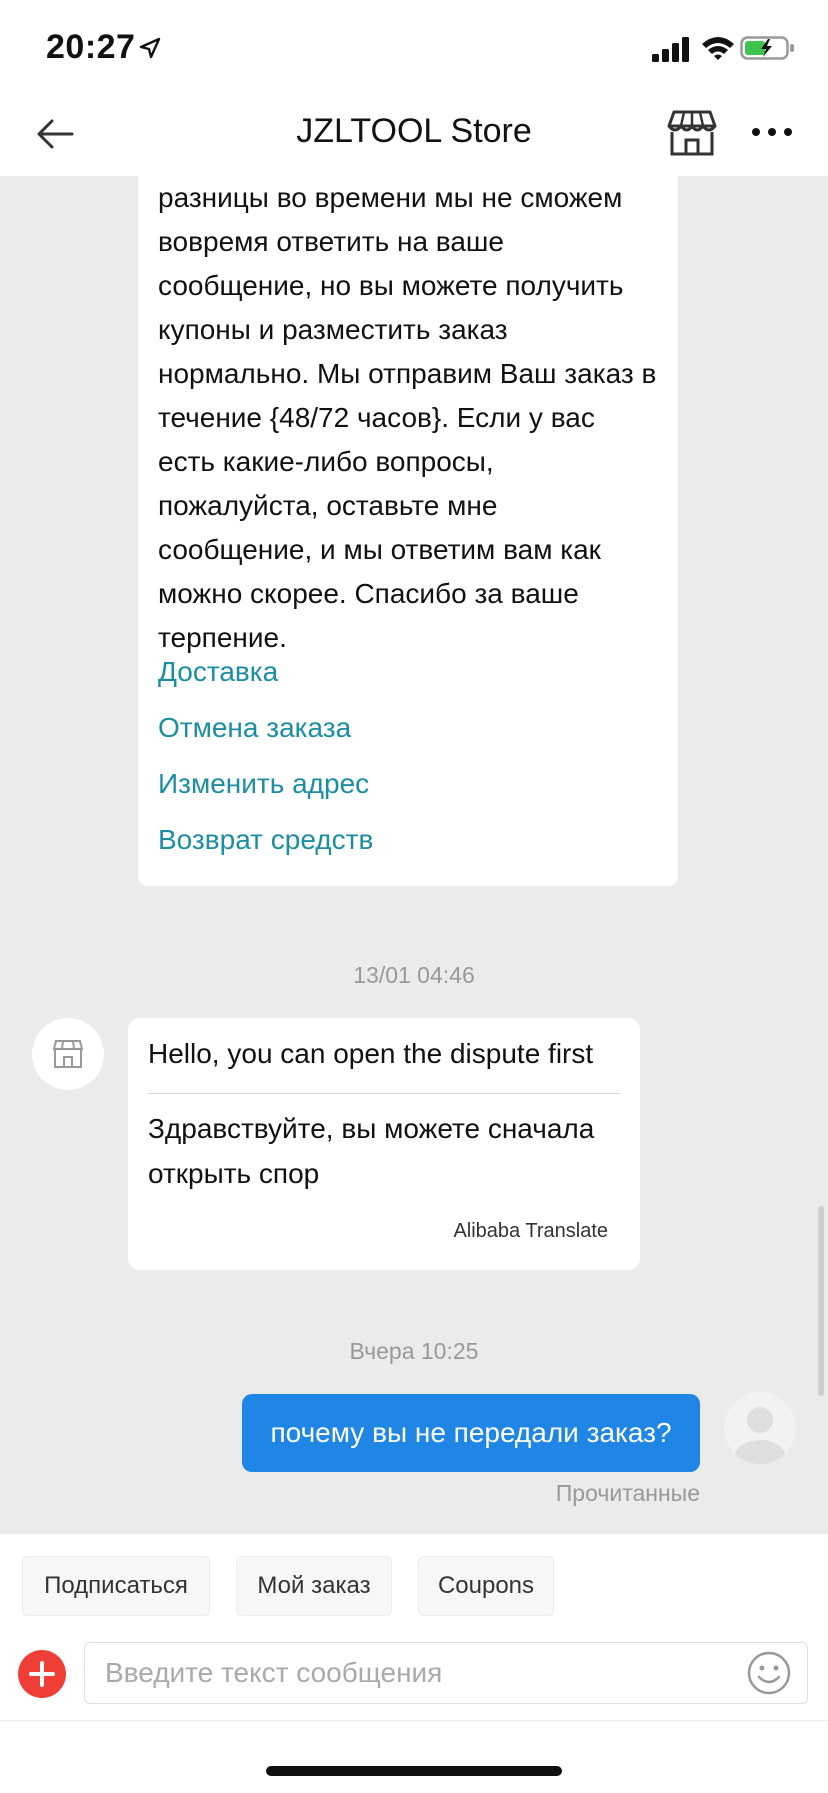  Describe the element at coordinates (384, 1093) in the screenshot. I see `translation-divider` at that location.